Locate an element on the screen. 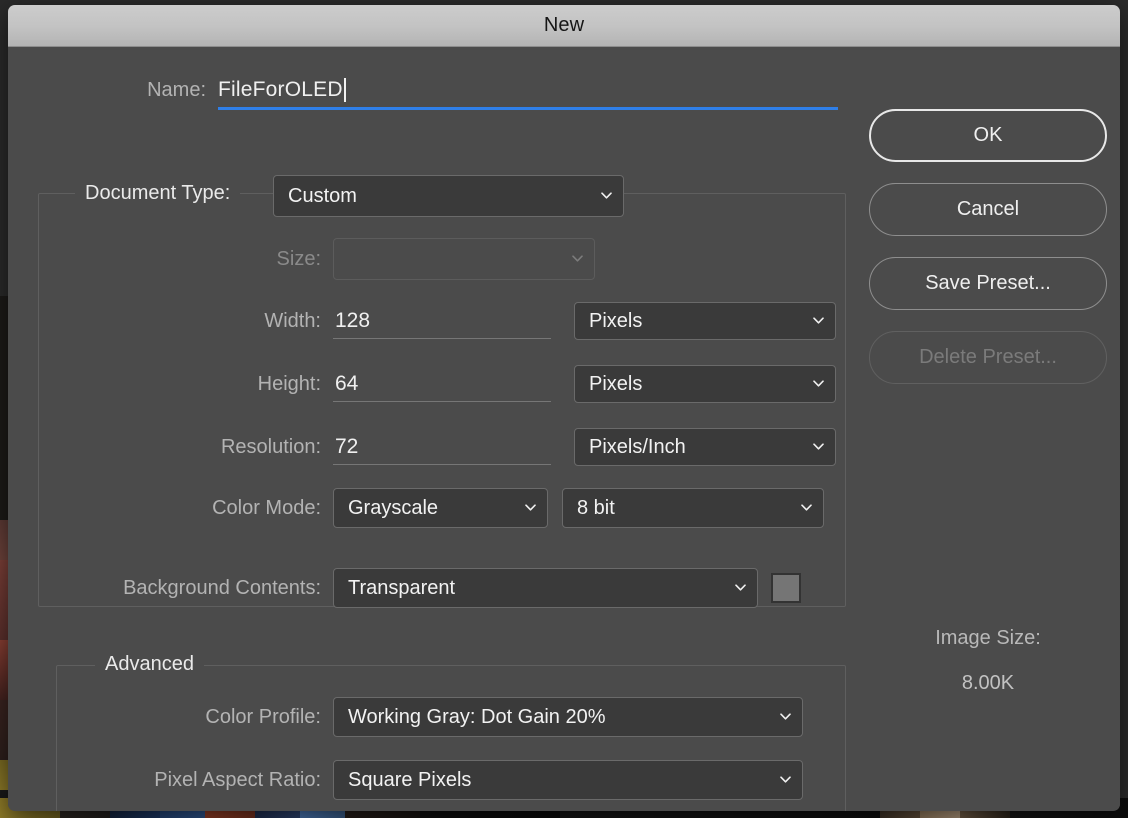  document-type-row: Custom is located at coordinates (448, 196).